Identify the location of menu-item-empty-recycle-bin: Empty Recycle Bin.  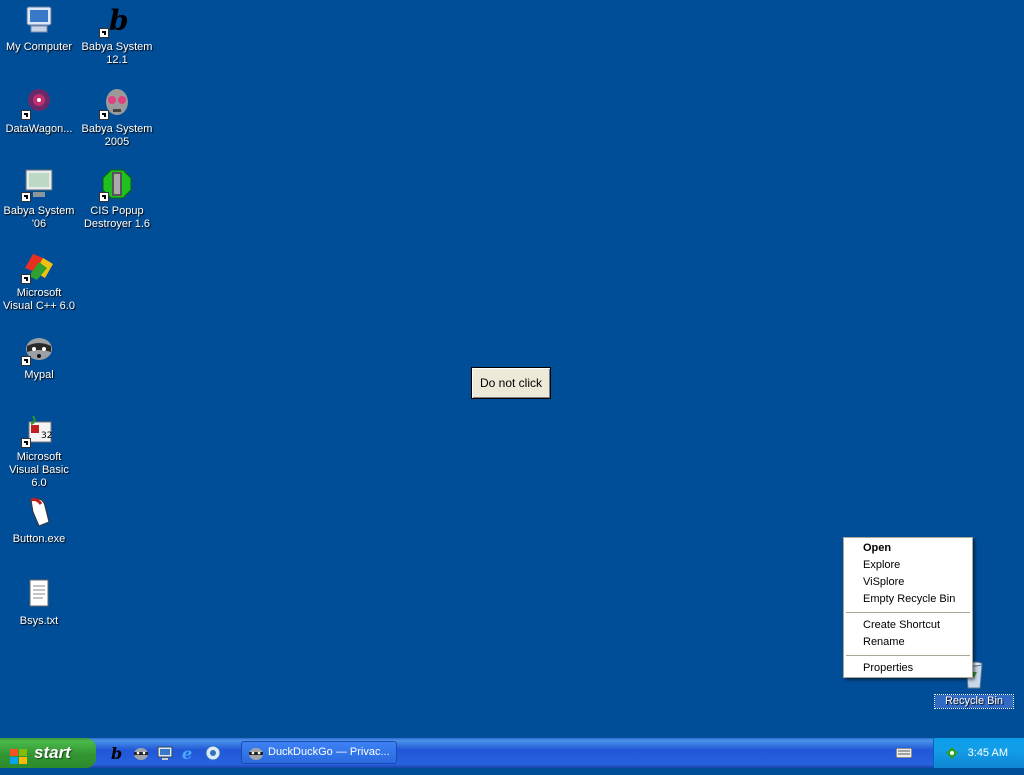
(908, 599).